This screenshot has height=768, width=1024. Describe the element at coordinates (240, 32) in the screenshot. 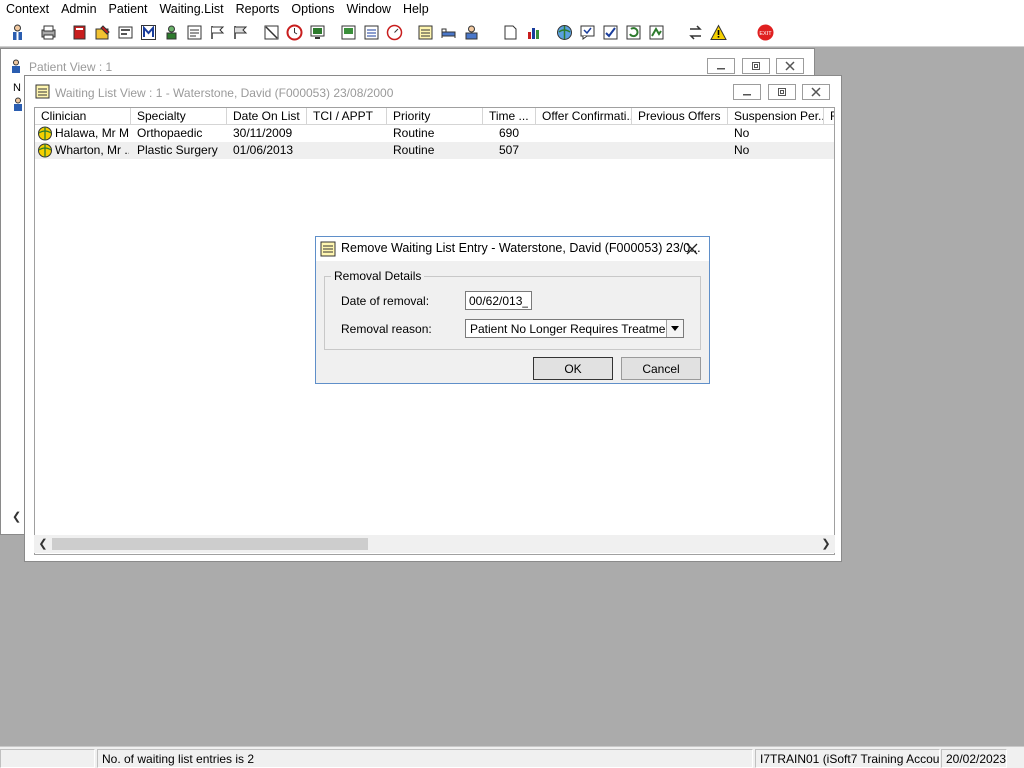

I see `flag-alt-icon` at that location.